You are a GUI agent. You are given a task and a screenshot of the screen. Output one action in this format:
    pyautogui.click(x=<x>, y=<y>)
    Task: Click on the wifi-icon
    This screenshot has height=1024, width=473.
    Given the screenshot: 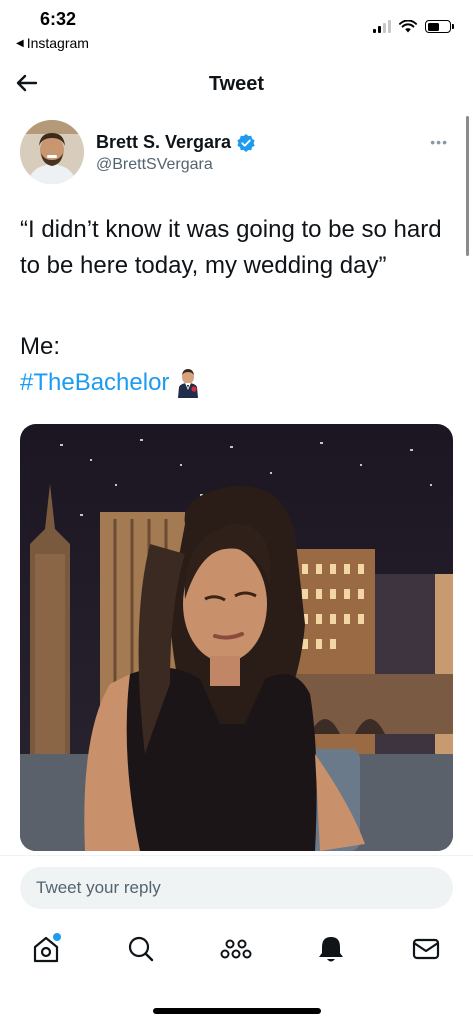 What is the action you would take?
    pyautogui.click(x=408, y=26)
    